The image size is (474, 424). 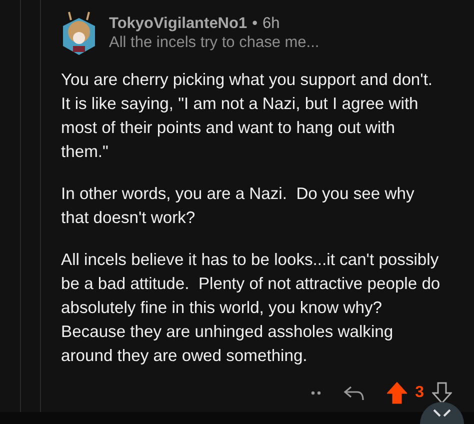 I want to click on upvote-button, so click(x=397, y=393).